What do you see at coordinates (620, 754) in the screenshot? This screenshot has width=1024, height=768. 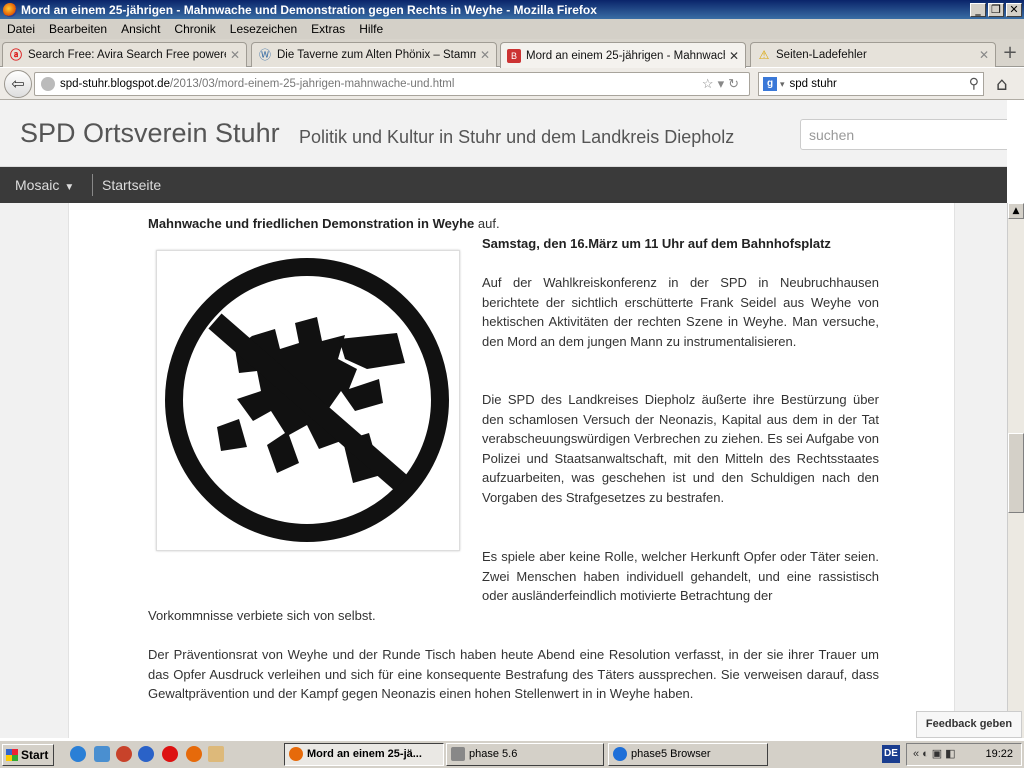 I see `browser-icon` at bounding box center [620, 754].